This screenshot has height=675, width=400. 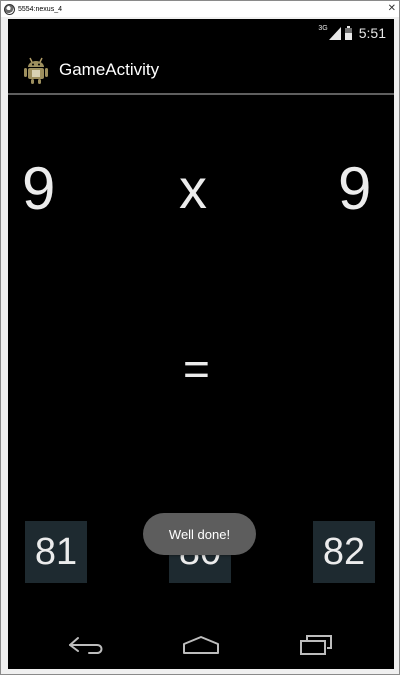 What do you see at coordinates (196, 369) in the screenshot?
I see `equals-sign: =` at bounding box center [196, 369].